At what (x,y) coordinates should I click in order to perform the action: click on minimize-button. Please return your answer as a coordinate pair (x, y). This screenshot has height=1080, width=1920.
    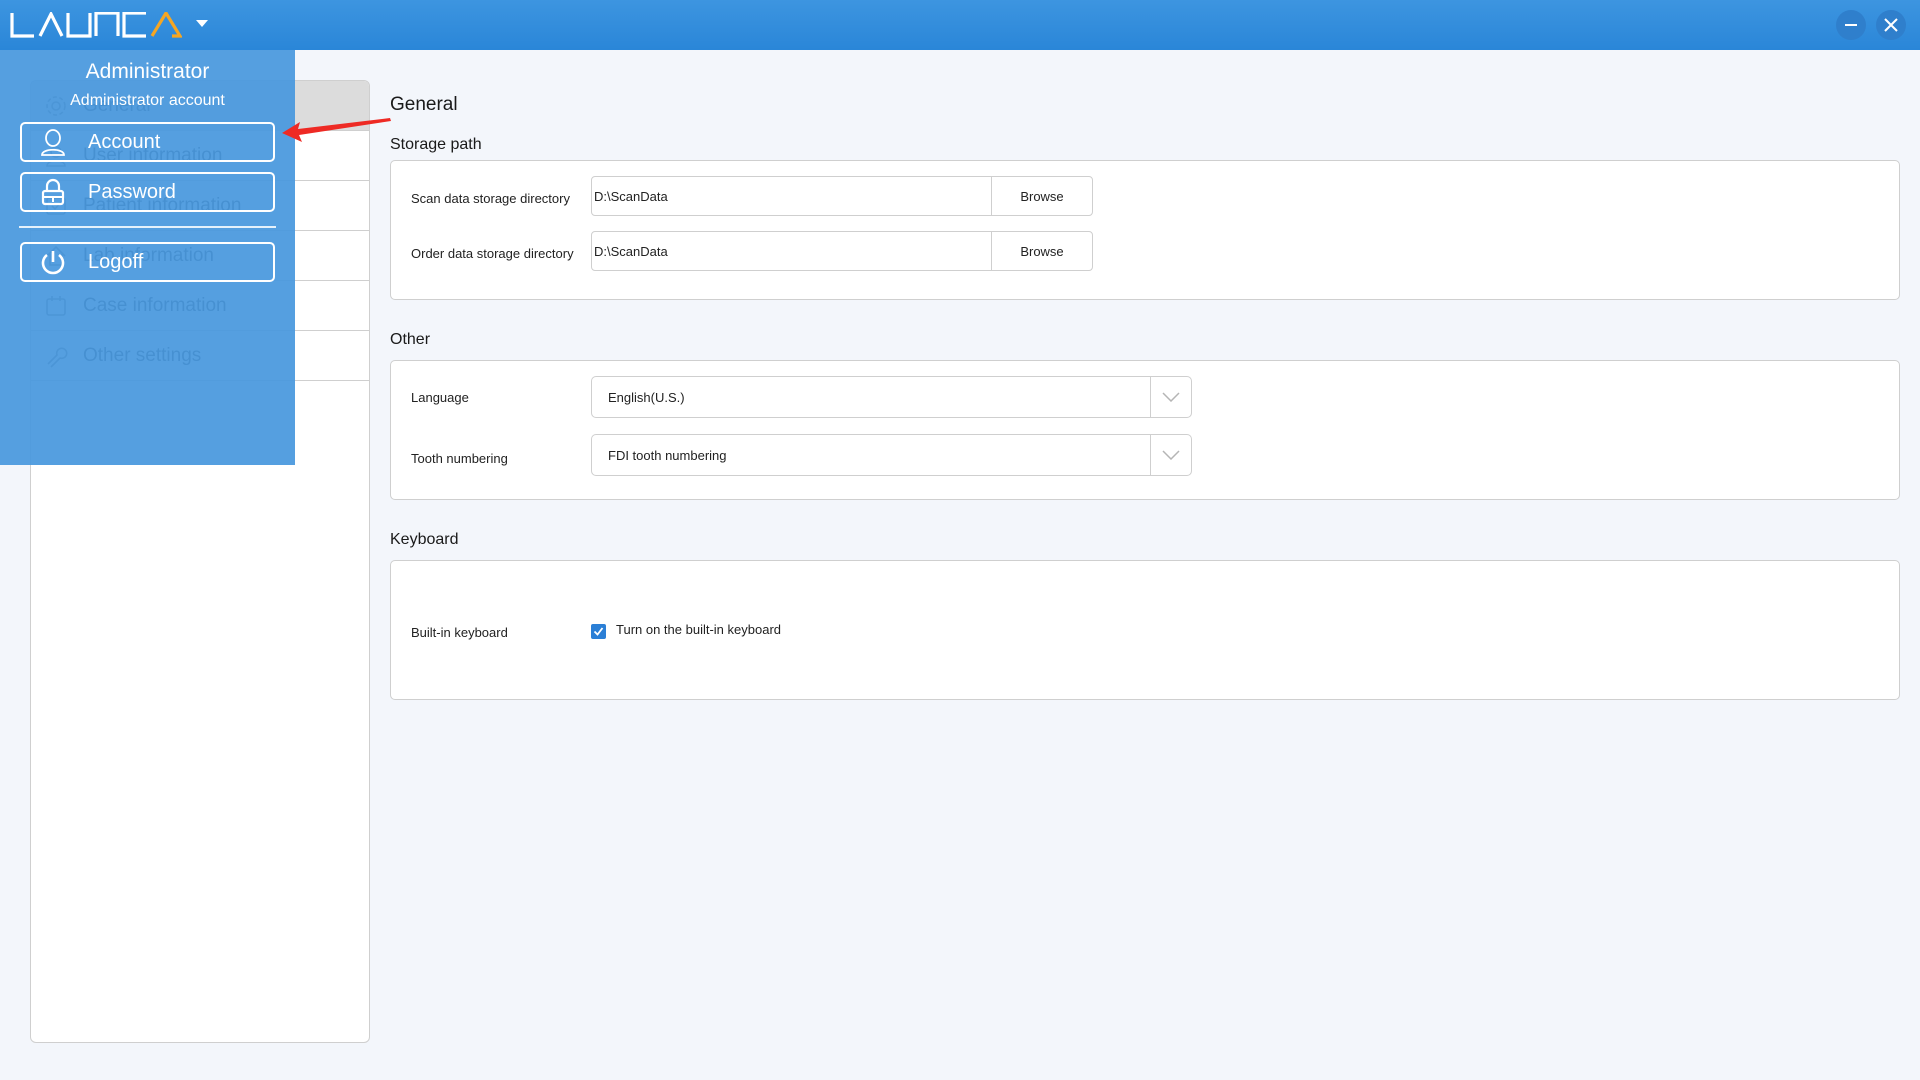
    Looking at the image, I should click on (1851, 25).